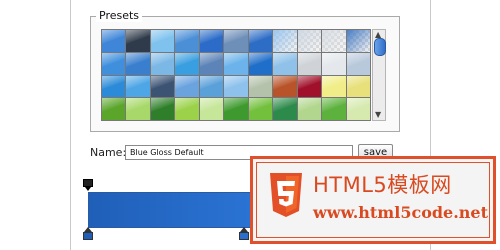  I want to click on presets-scrollbar: ▲ ▼, so click(379, 75).